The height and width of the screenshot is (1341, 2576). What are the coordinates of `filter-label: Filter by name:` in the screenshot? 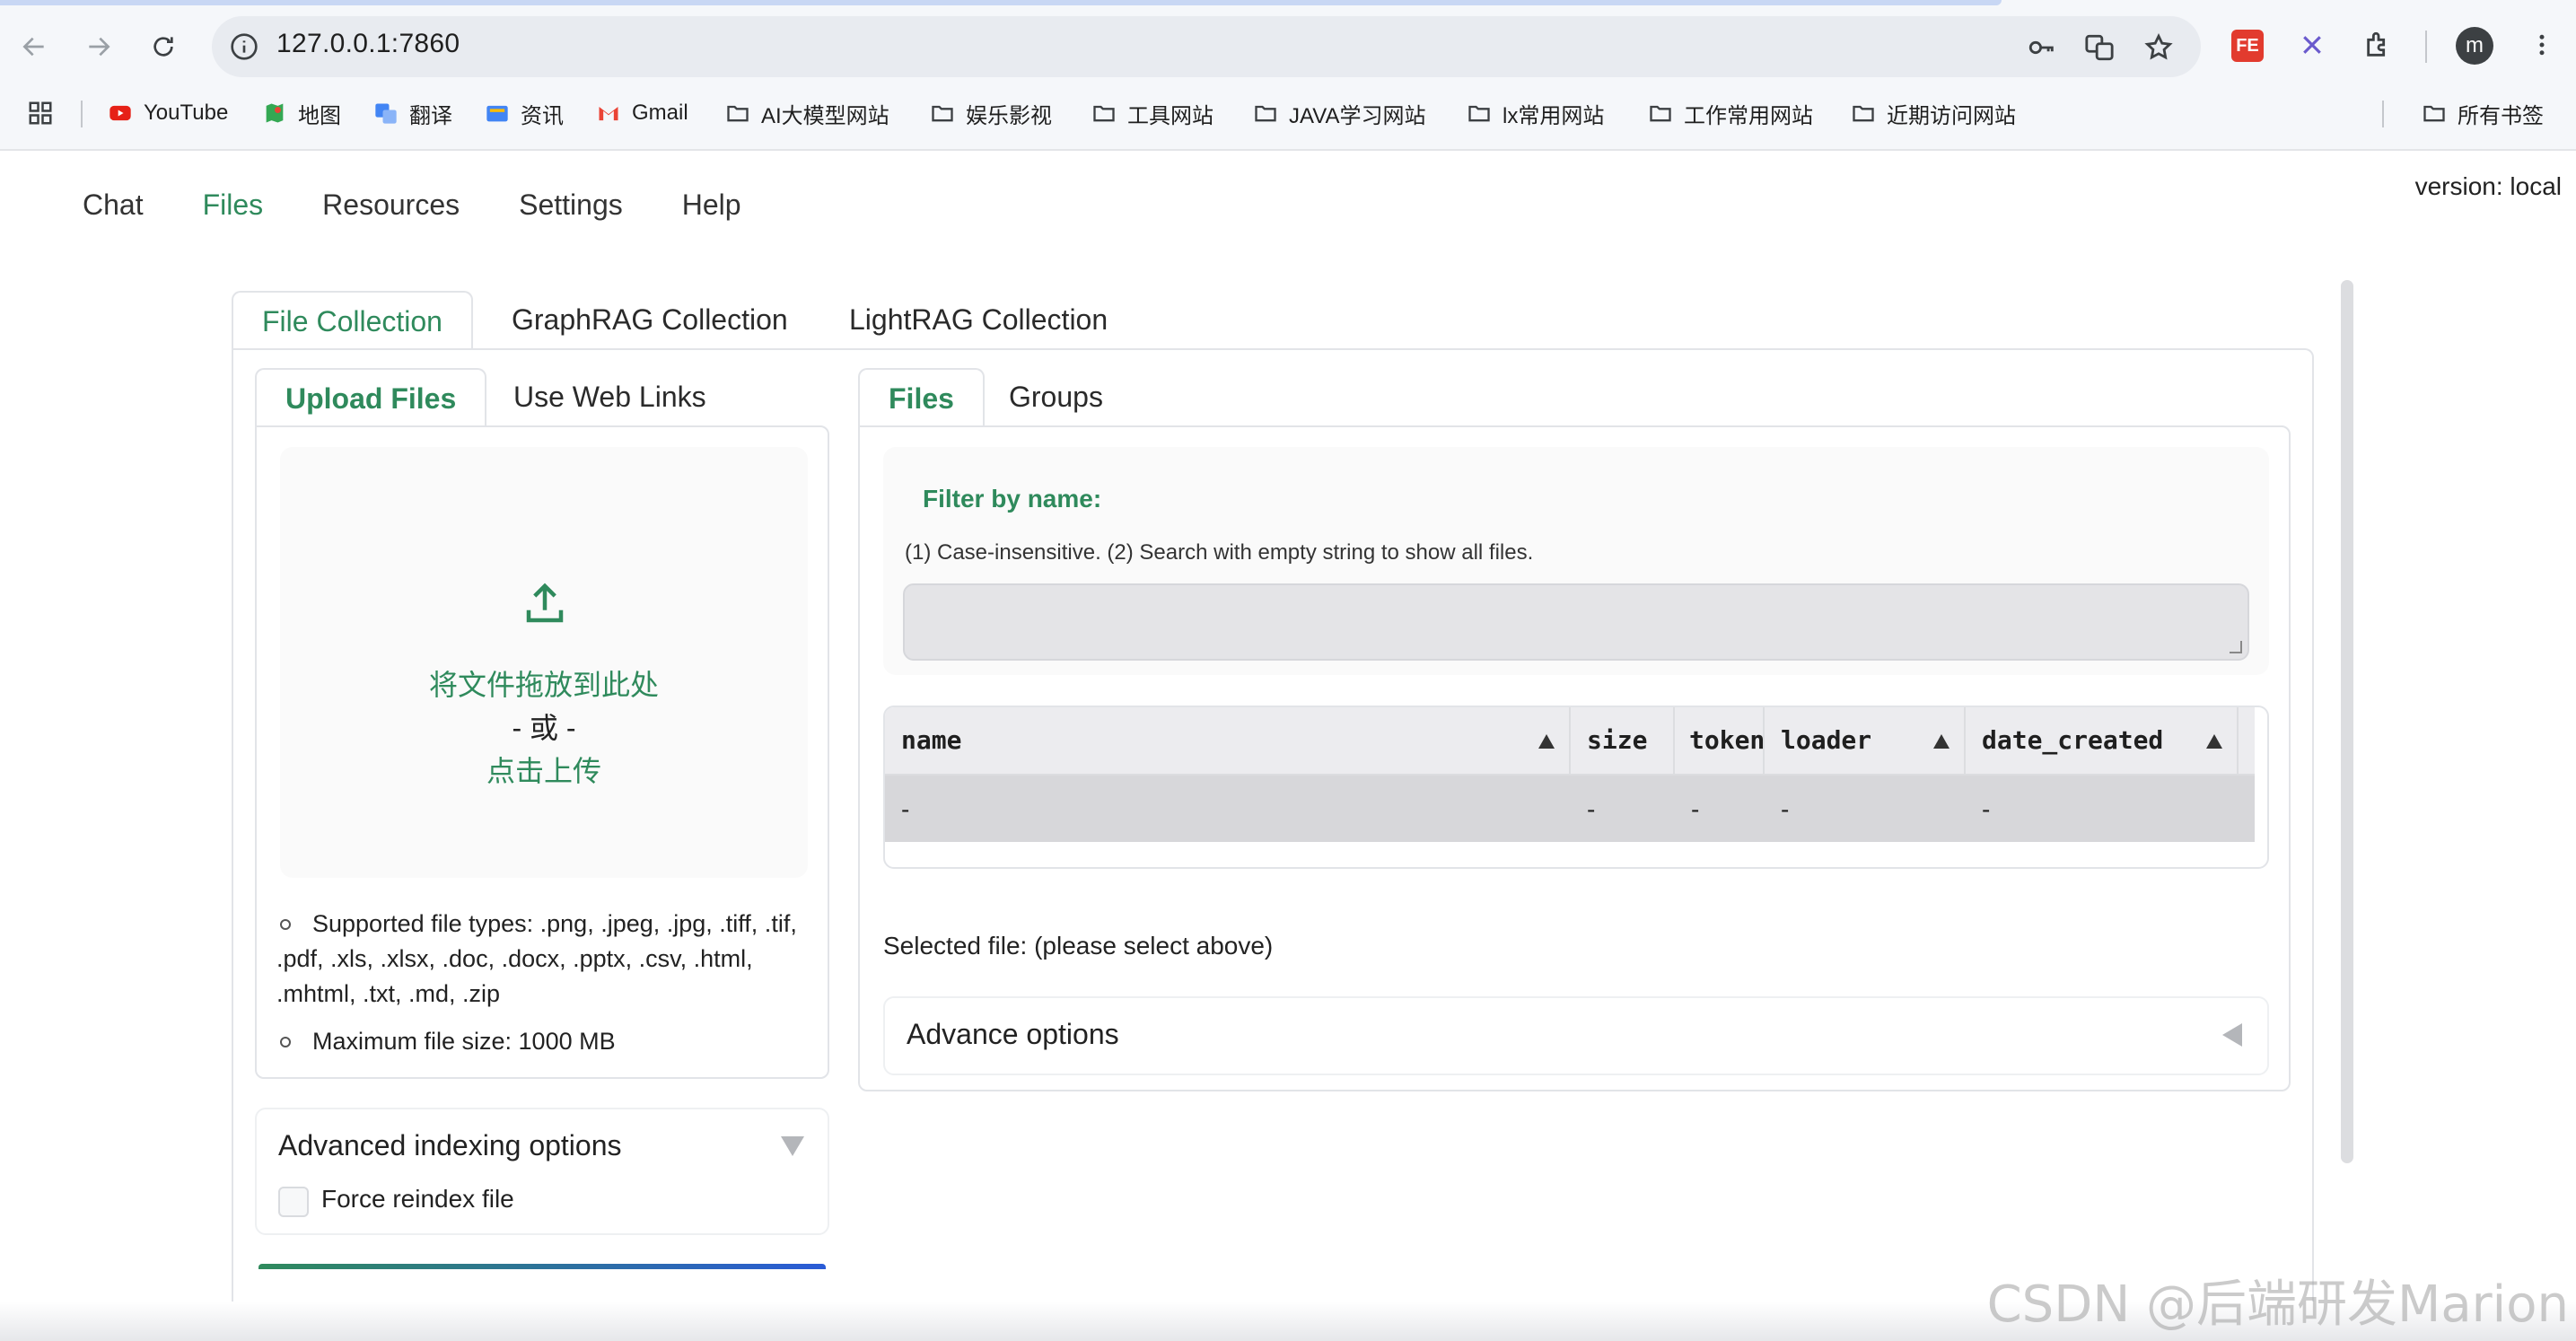 It's located at (1012, 499).